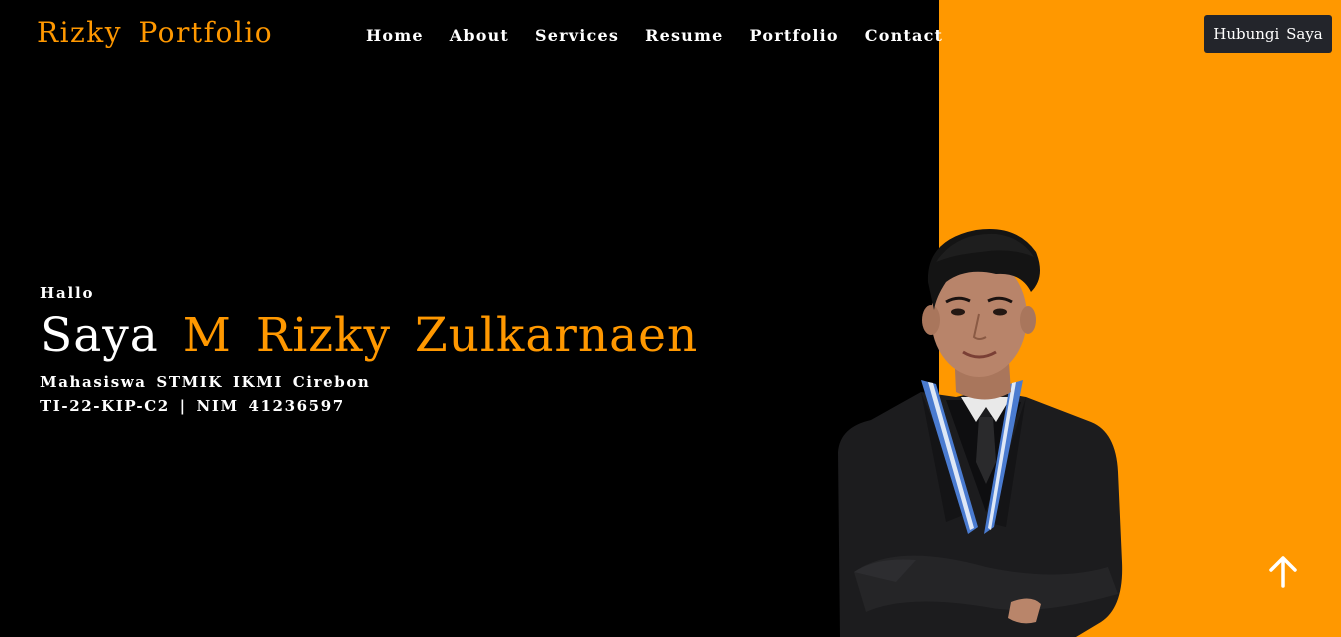  What do you see at coordinates (67, 293) in the screenshot?
I see `hero-greeting: Hallo` at bounding box center [67, 293].